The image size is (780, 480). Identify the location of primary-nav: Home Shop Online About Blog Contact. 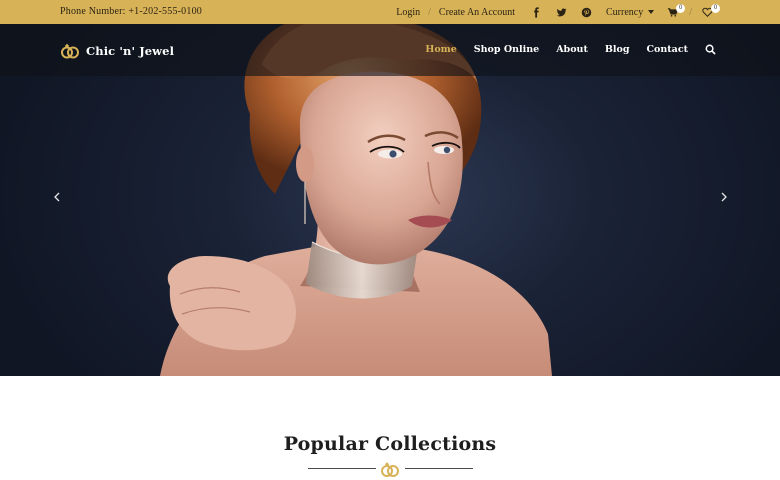
(570, 49).